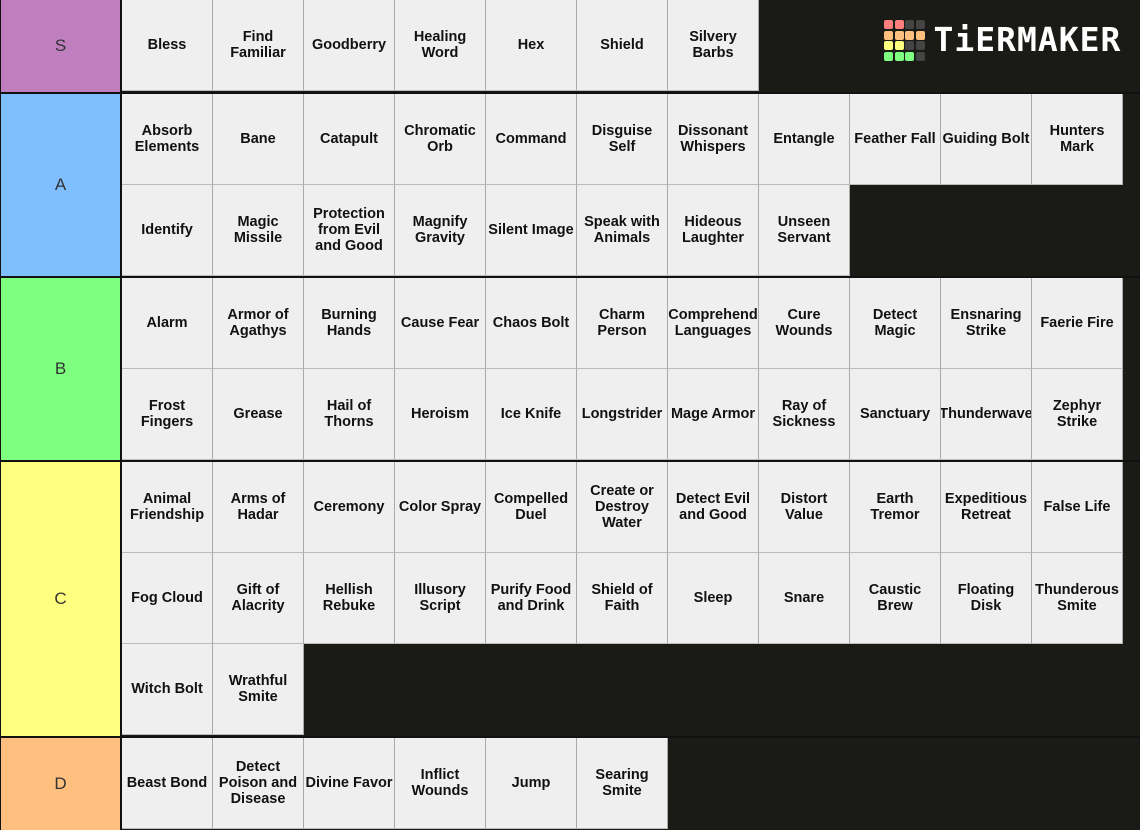 The image size is (1140, 830). What do you see at coordinates (713, 323) in the screenshot?
I see `tier-item: Comprehend Languages` at bounding box center [713, 323].